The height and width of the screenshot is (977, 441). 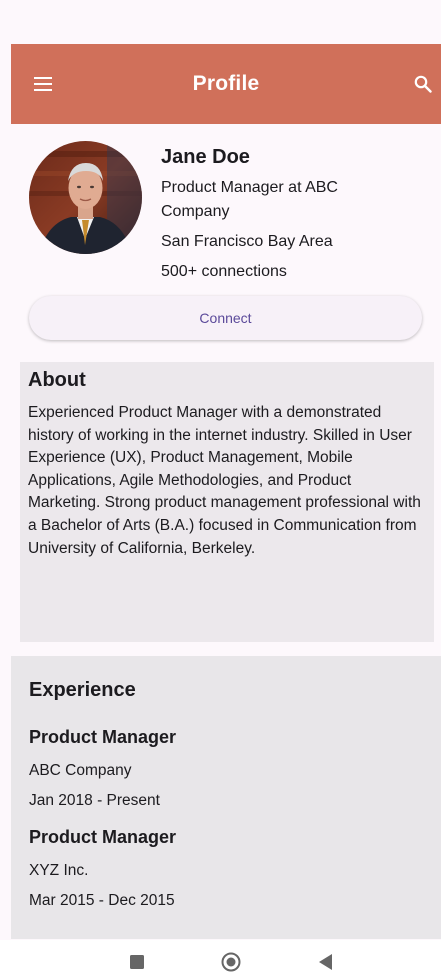 I want to click on job-dates: Jan 2018 - Present, so click(x=94, y=800).